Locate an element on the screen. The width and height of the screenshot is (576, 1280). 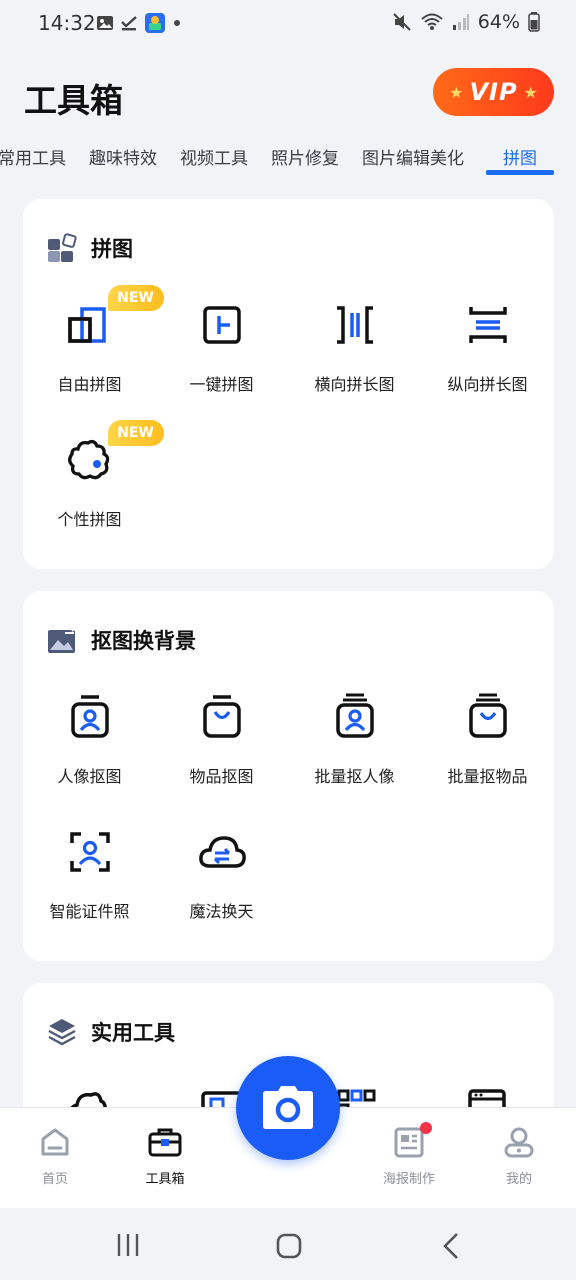
vip-label: VIP is located at coordinates (493, 92).